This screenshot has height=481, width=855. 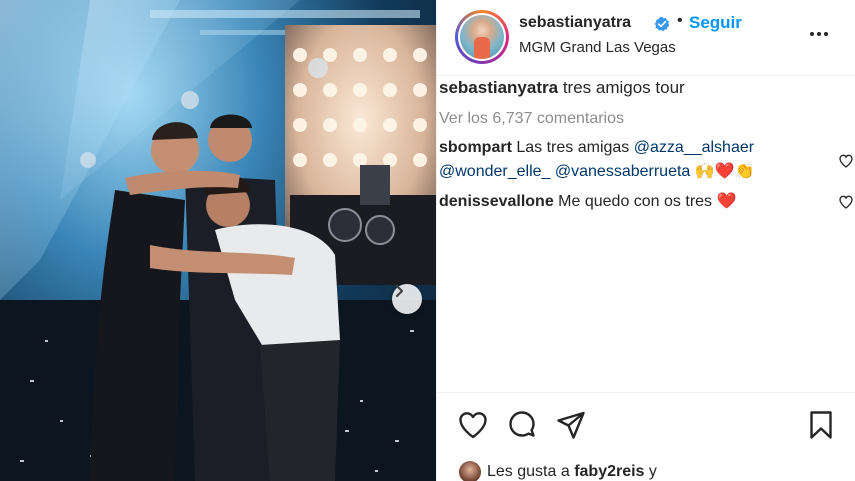 I want to click on author-username: sebastianyatra, so click(x=575, y=23).